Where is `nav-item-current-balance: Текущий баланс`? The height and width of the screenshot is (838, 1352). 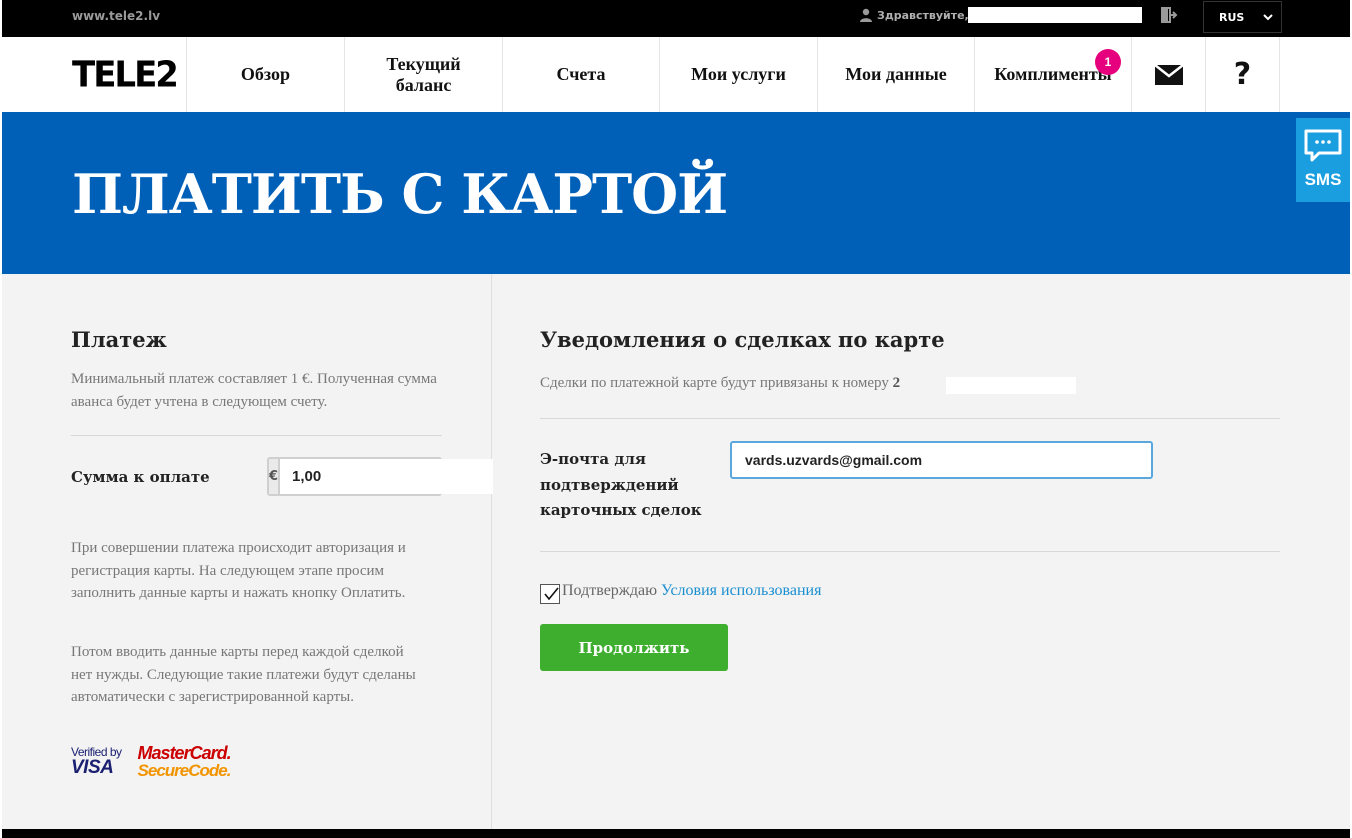 nav-item-current-balance: Текущий баланс is located at coordinates (423, 74).